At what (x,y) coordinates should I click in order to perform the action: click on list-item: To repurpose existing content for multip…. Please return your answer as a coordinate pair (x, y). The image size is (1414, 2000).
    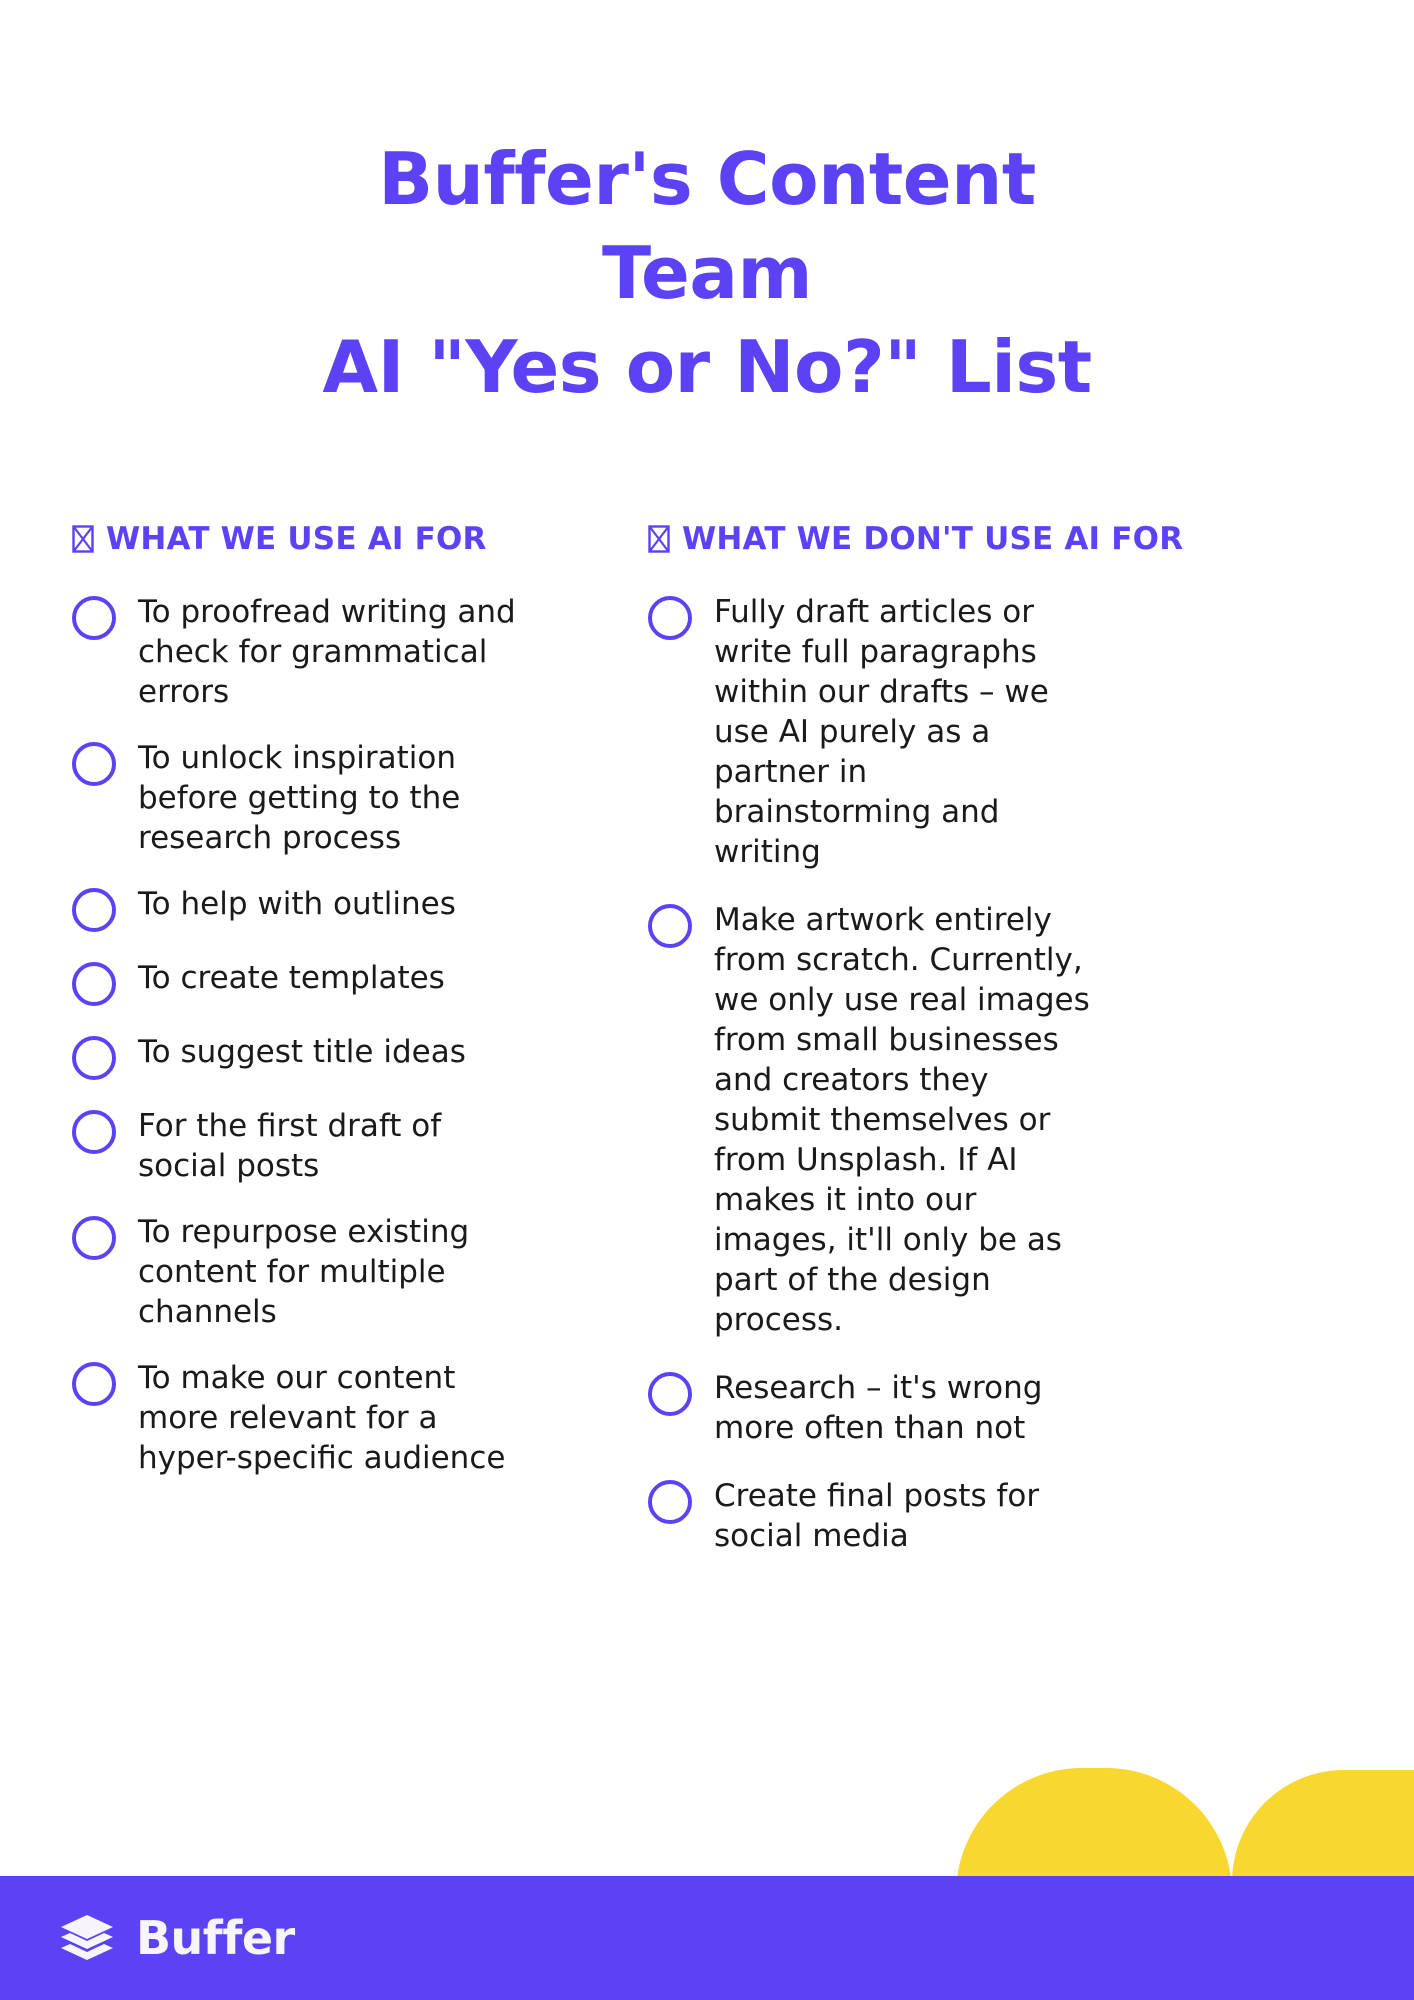
    Looking at the image, I should click on (356, 1272).